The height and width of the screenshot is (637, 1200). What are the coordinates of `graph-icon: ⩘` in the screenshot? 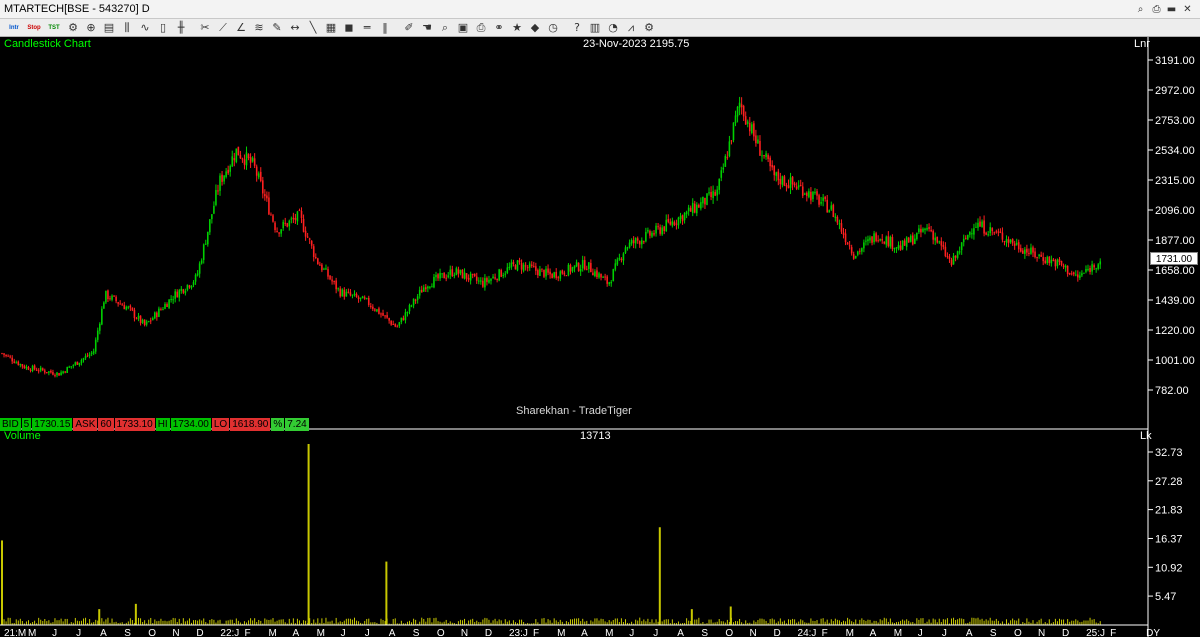 It's located at (631, 28).